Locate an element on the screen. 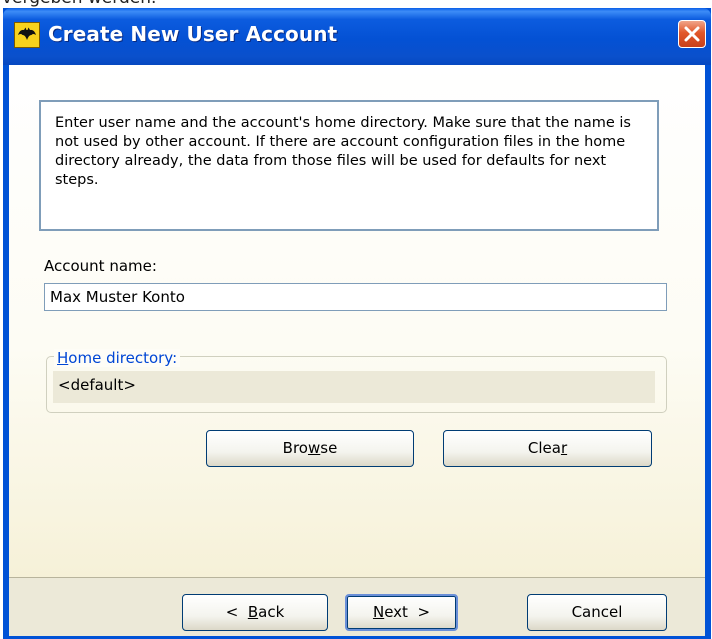  close-button is located at coordinates (692, 34).